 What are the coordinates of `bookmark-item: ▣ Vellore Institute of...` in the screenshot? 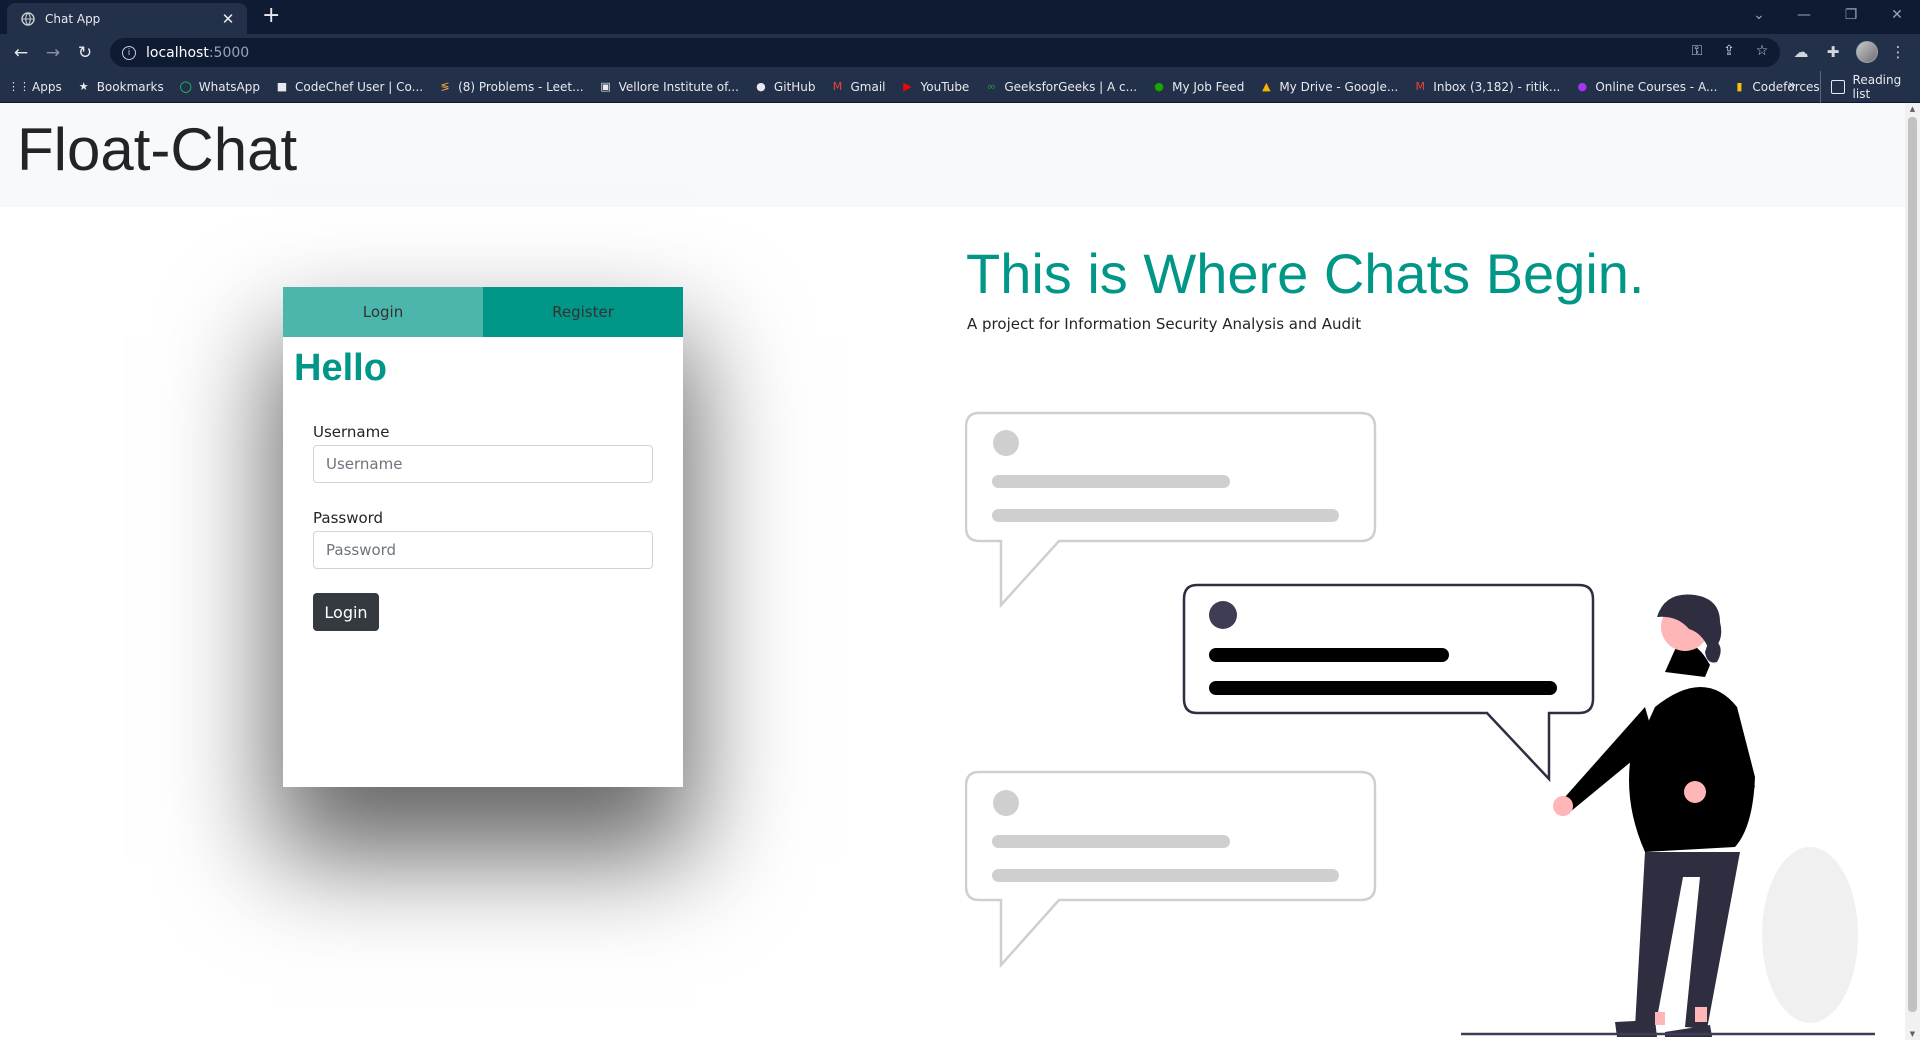 It's located at (669, 87).